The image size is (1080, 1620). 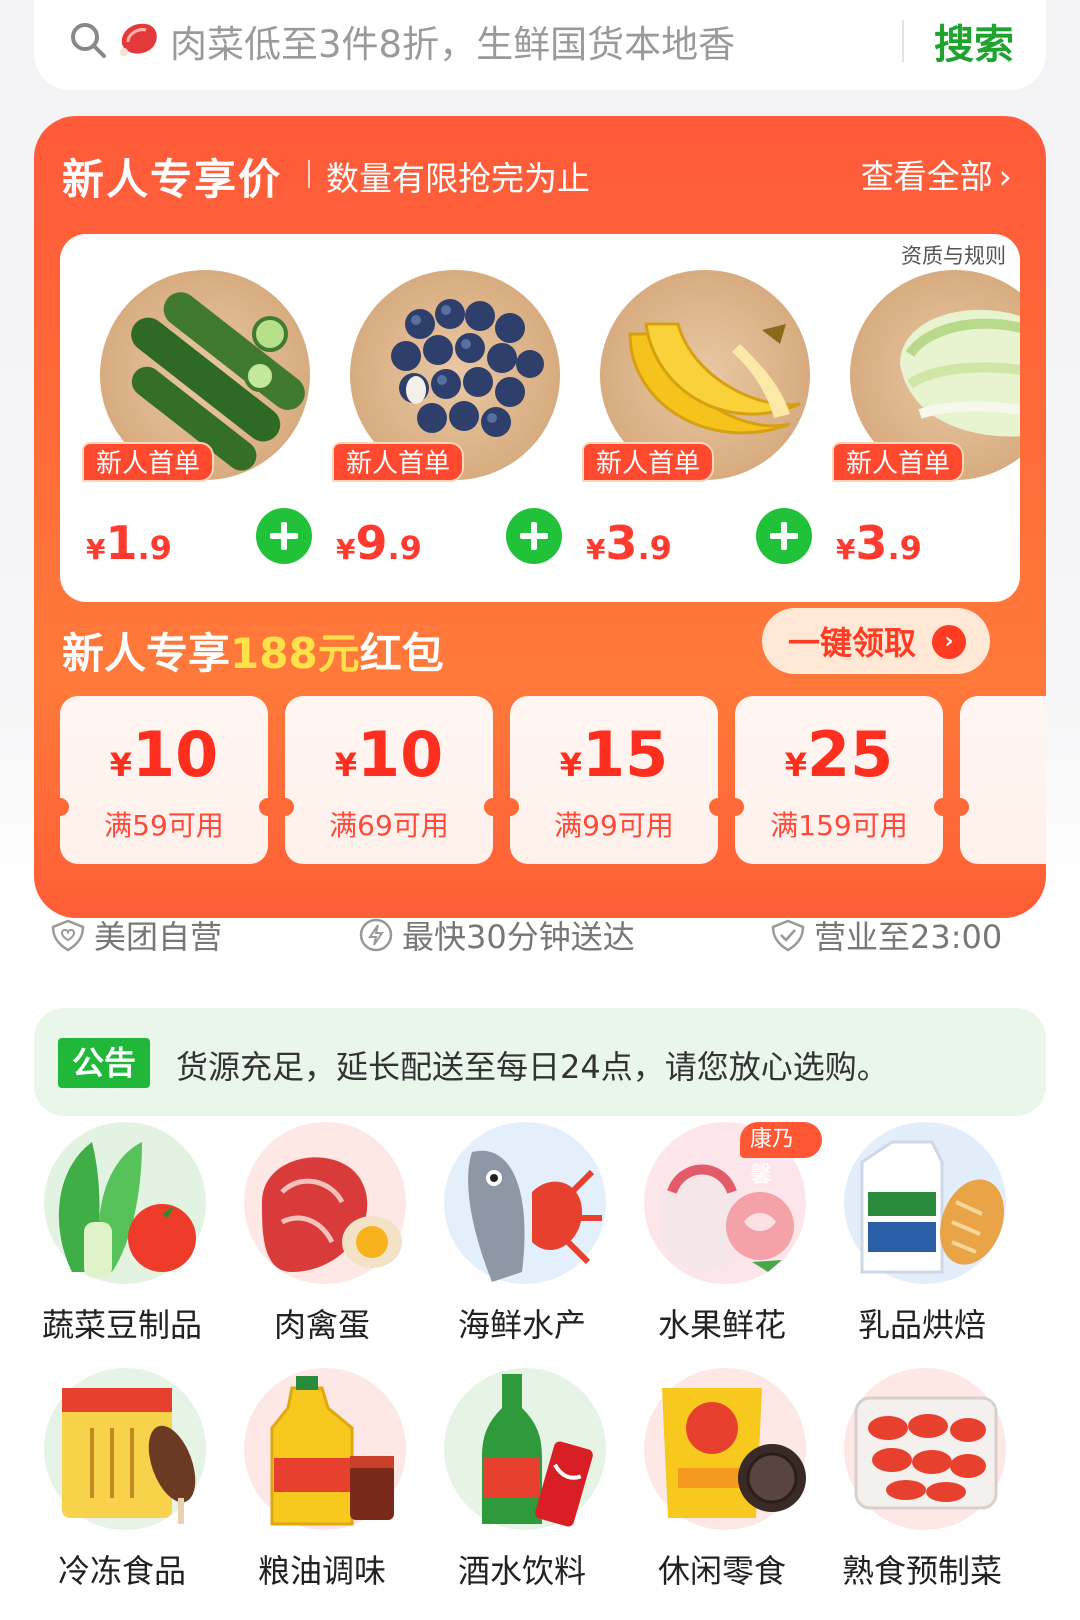 What do you see at coordinates (127, 1210) in the screenshot?
I see `vegetable-icon` at bounding box center [127, 1210].